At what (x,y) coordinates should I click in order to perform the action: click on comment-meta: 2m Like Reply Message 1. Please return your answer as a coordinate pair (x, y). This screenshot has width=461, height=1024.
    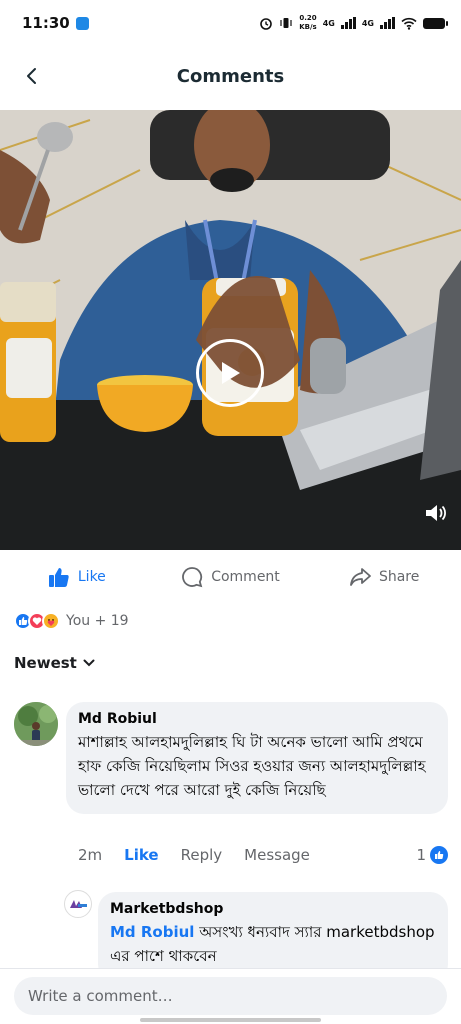
    Looking at the image, I should click on (263, 855).